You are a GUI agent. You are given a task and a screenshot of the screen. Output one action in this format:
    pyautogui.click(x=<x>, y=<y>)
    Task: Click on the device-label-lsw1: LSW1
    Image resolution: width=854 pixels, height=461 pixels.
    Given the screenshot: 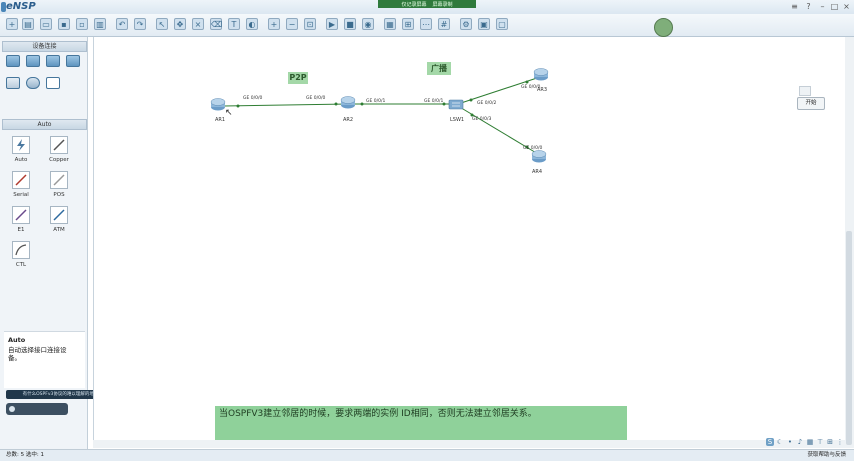 What is the action you would take?
    pyautogui.click(x=457, y=120)
    